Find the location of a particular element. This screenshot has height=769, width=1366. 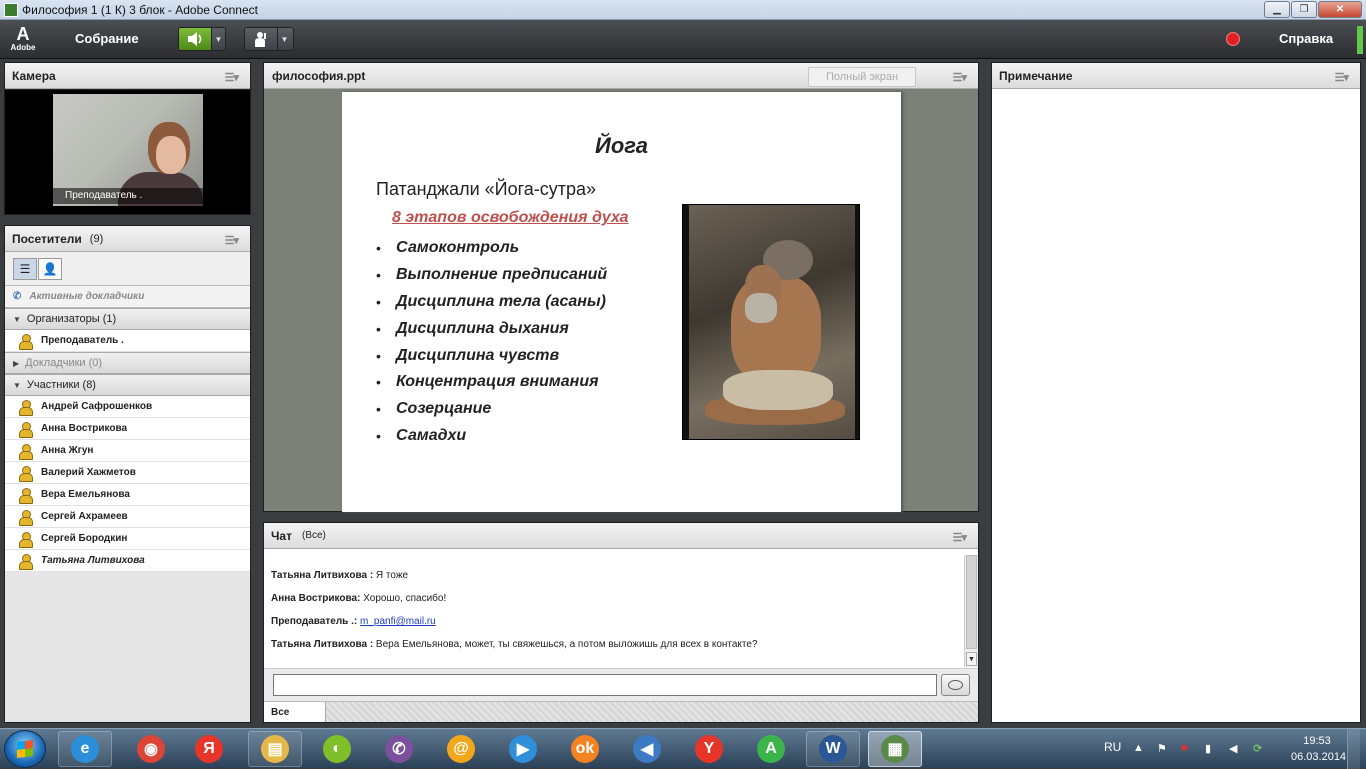

connection-signal-icon is located at coordinates (1360, 40).